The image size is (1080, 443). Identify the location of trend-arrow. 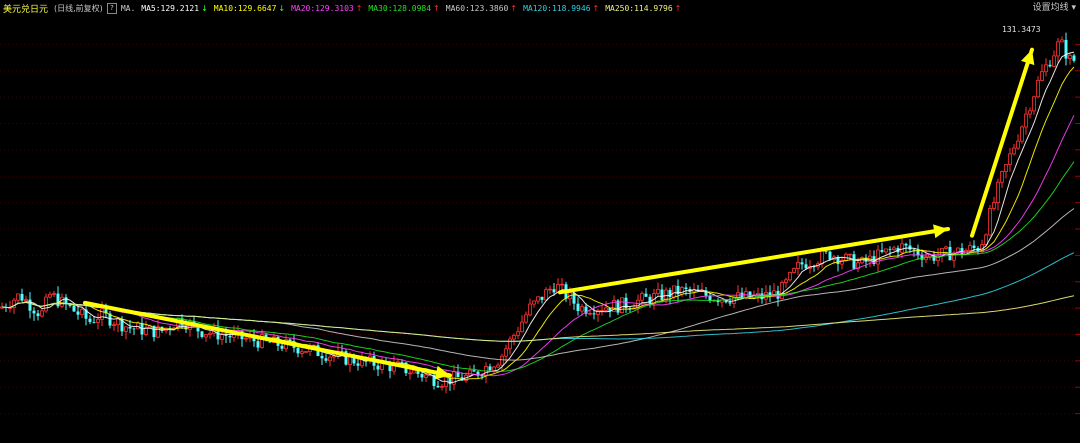
(267, 339).